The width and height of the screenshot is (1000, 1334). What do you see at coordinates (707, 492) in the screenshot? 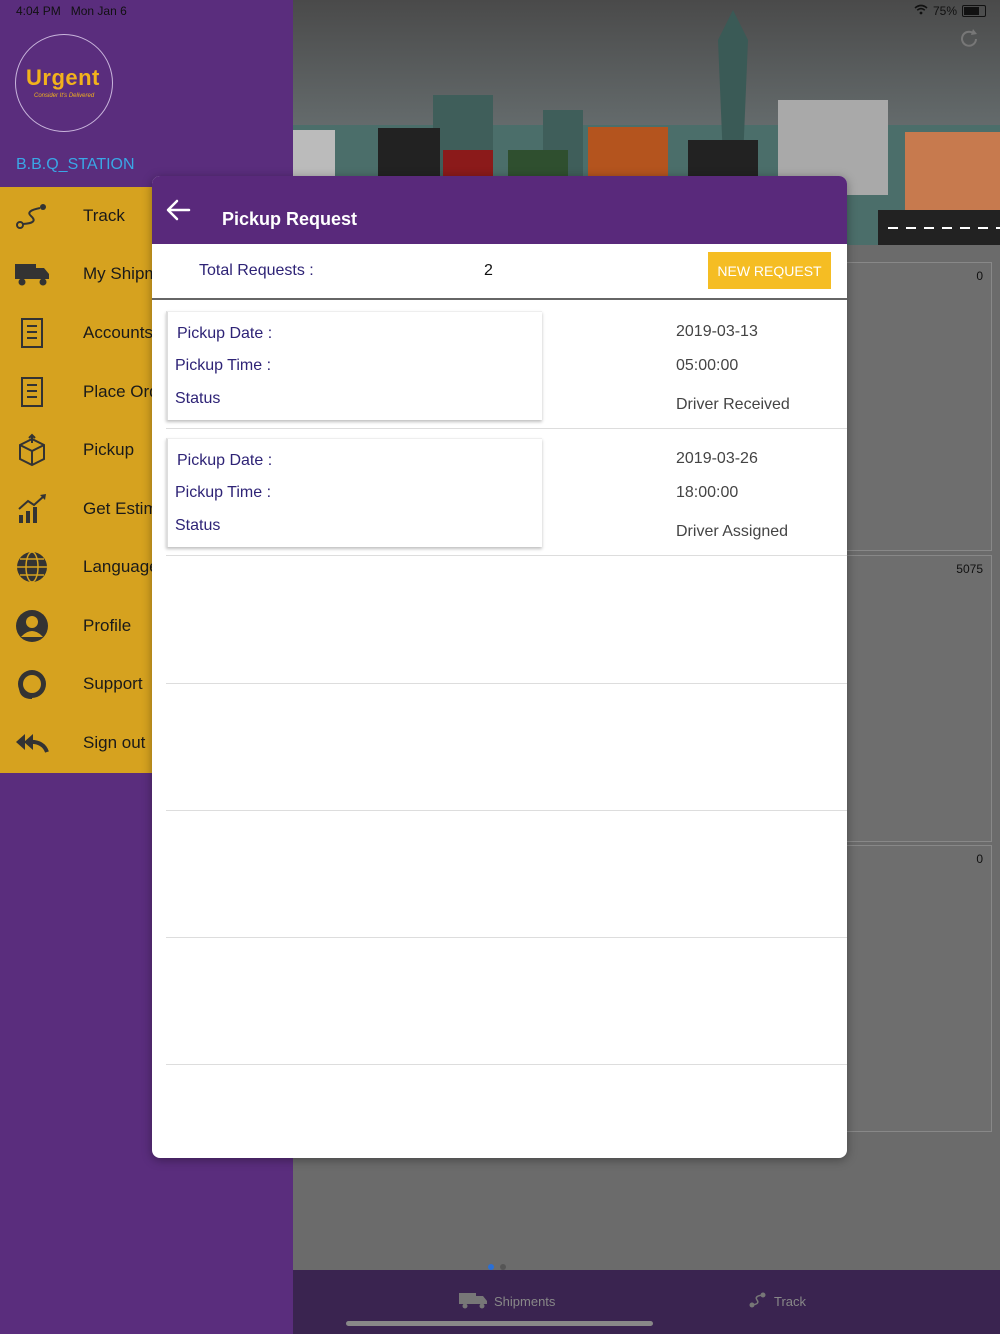
I see `pickup-time-value: 18:00:00` at bounding box center [707, 492].